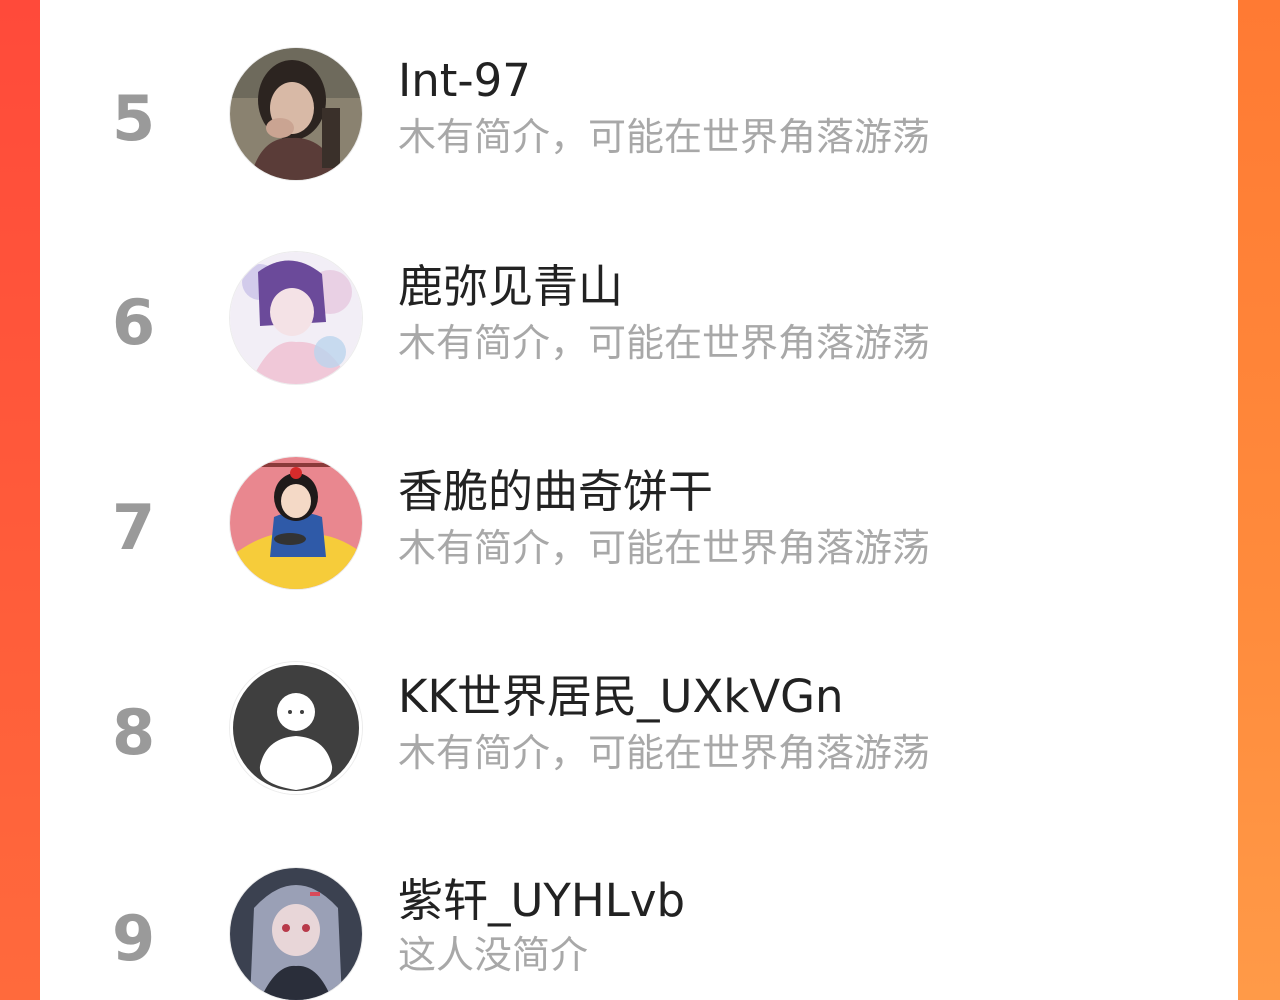  Describe the element at coordinates (134, 527) in the screenshot. I see `rank-number: 7` at that location.